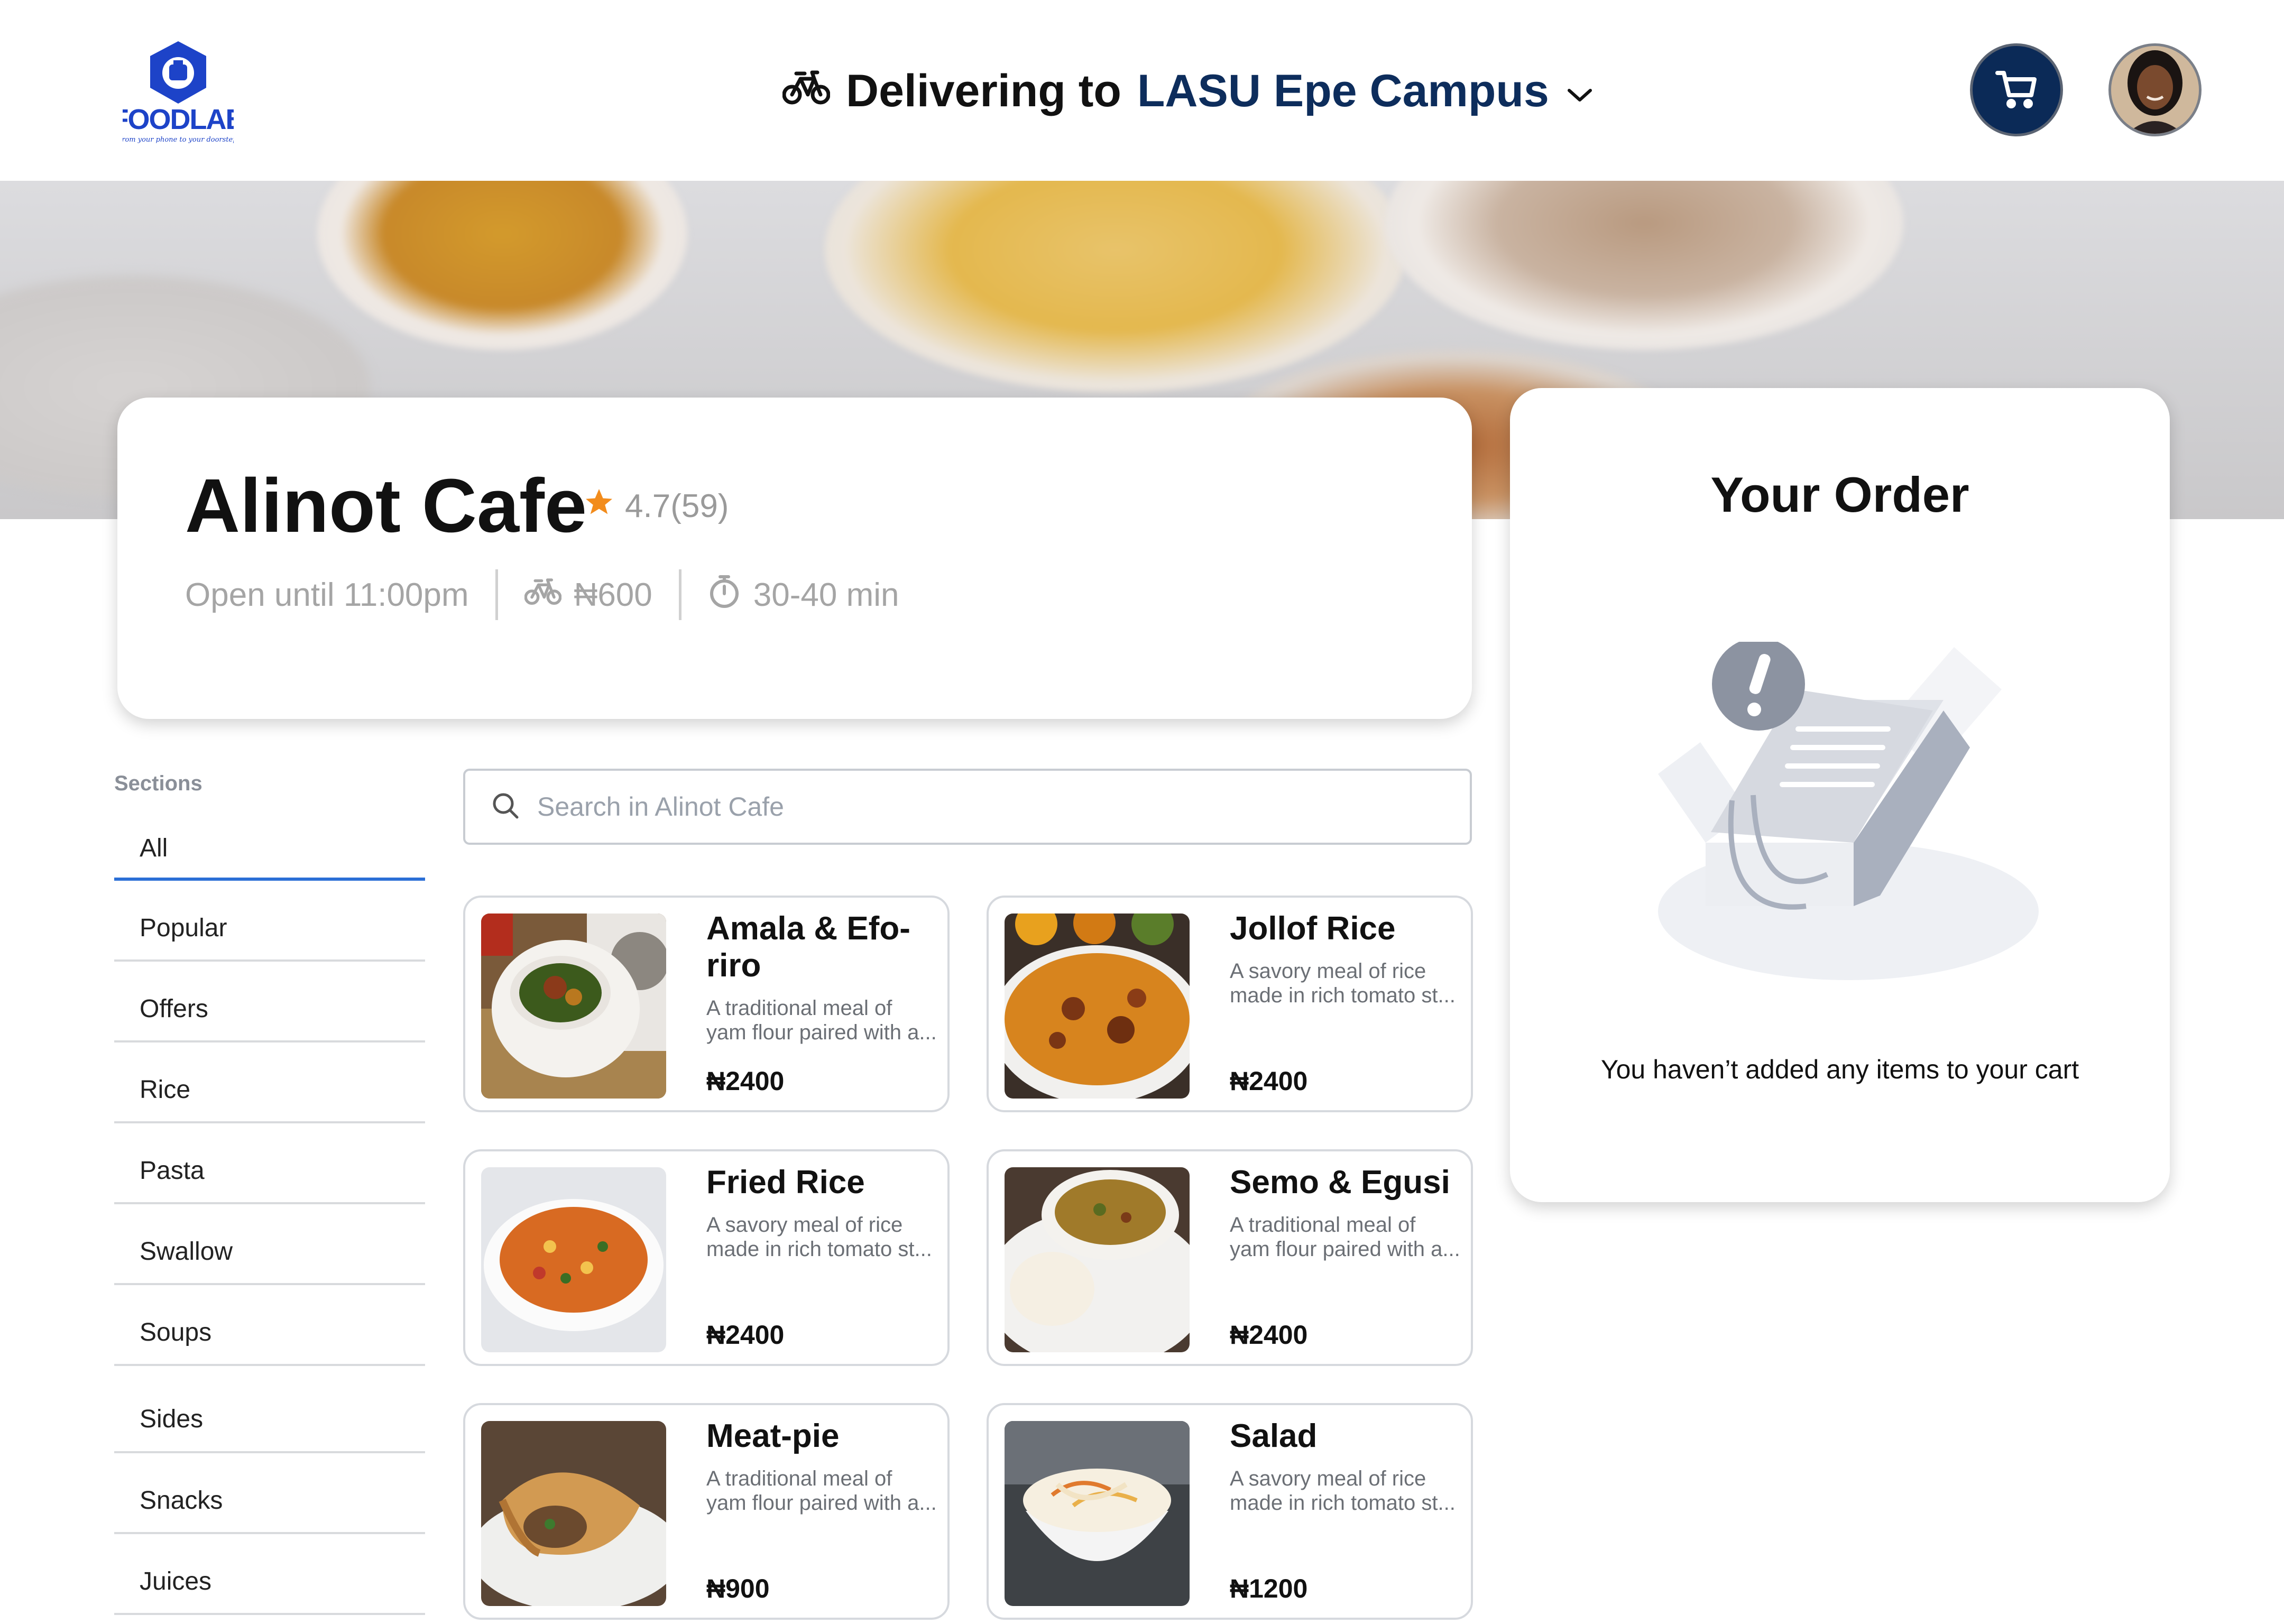  Describe the element at coordinates (154, 848) in the screenshot. I see `section-label: All` at that location.